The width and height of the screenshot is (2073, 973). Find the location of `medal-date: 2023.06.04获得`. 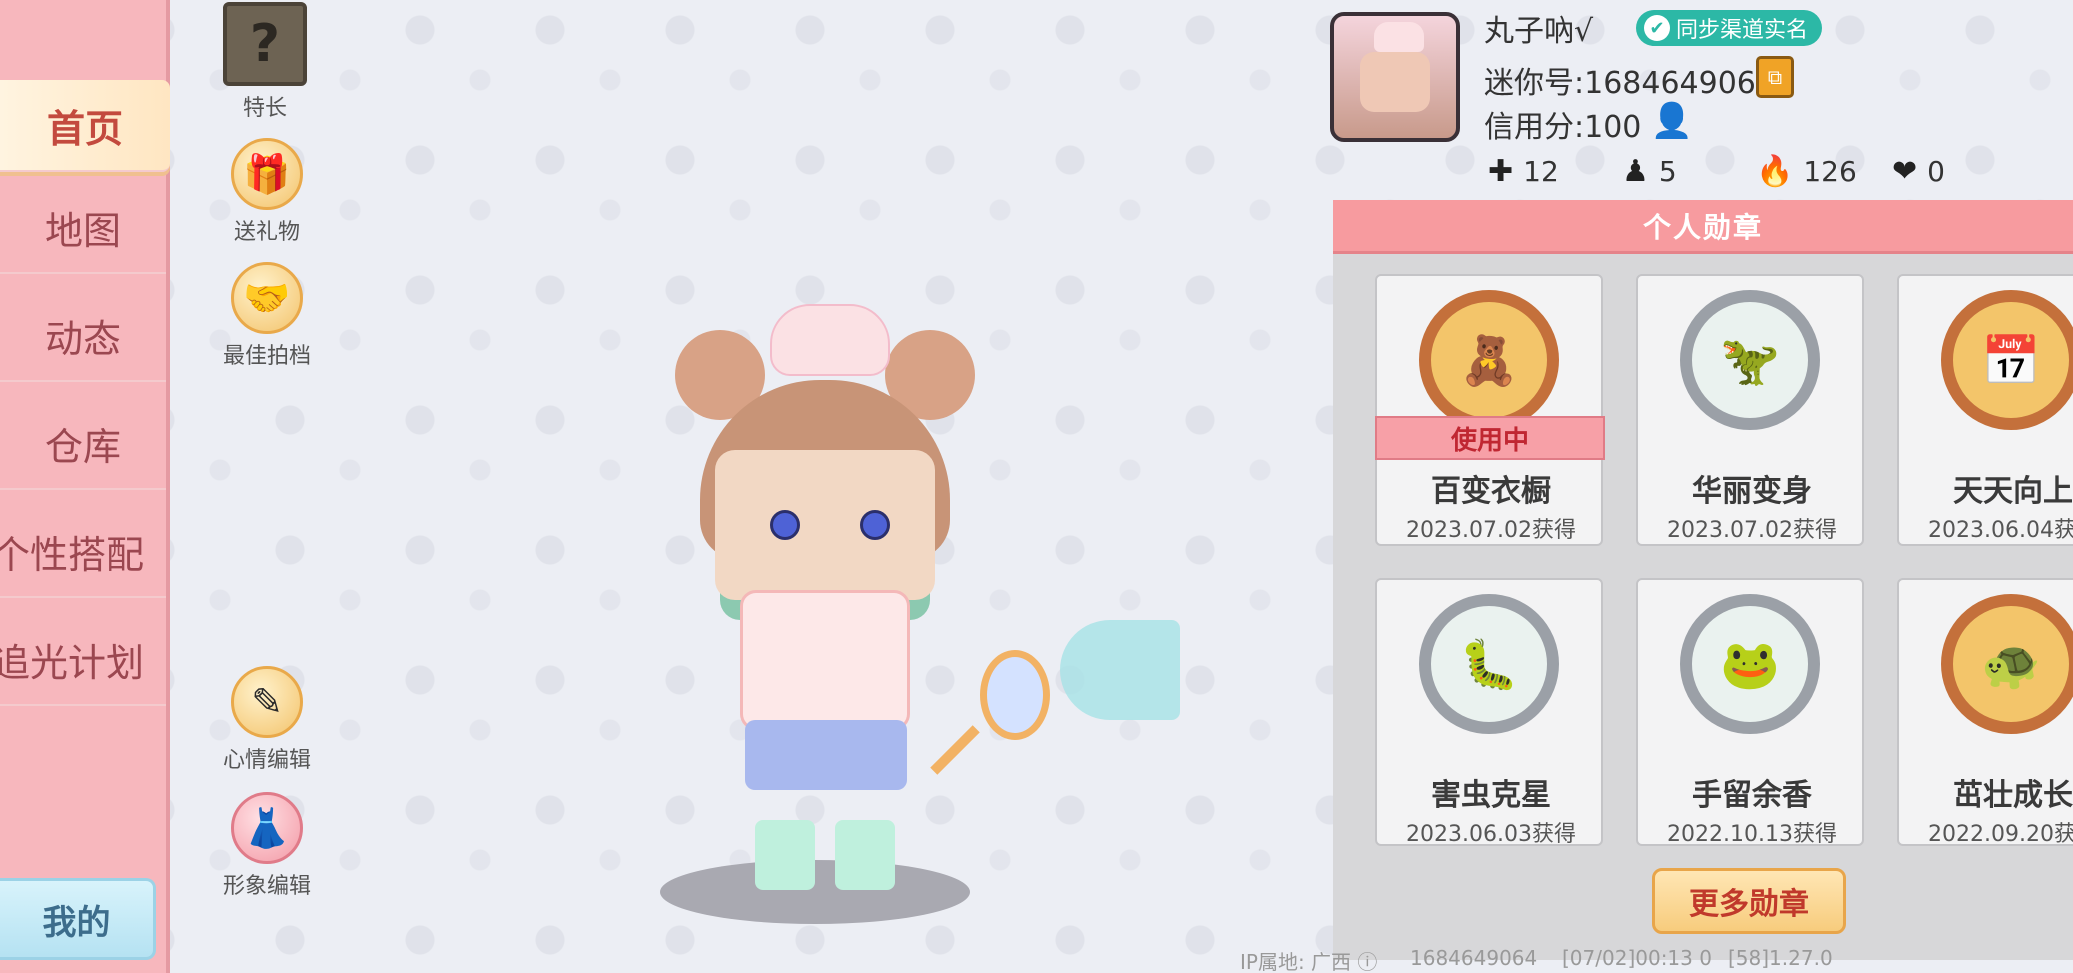

medal-date: 2023.06.04获得 is located at coordinates (2000, 530).